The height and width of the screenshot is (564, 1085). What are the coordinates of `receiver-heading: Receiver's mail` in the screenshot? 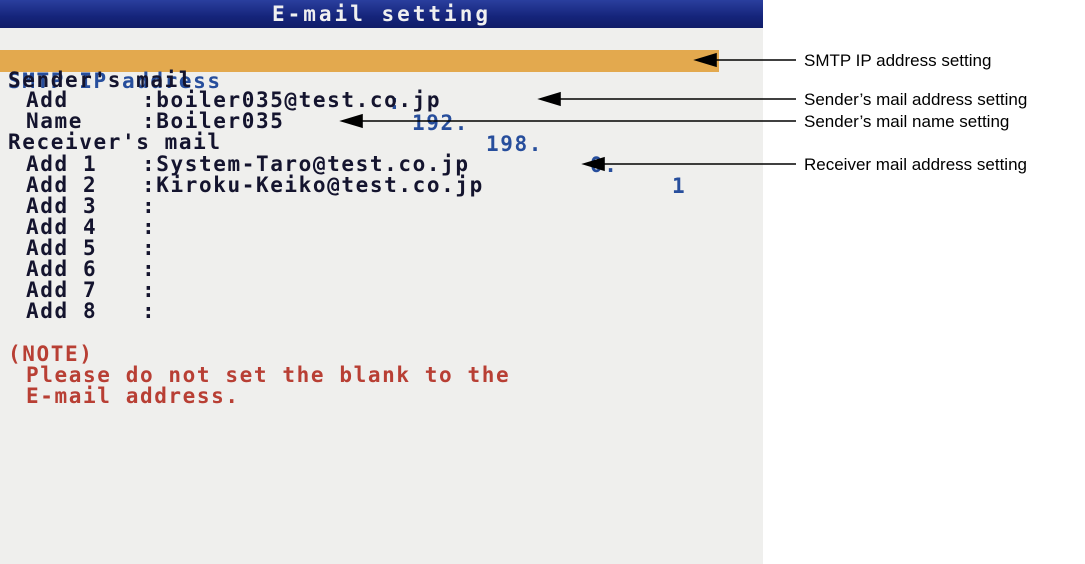 It's located at (115, 142).